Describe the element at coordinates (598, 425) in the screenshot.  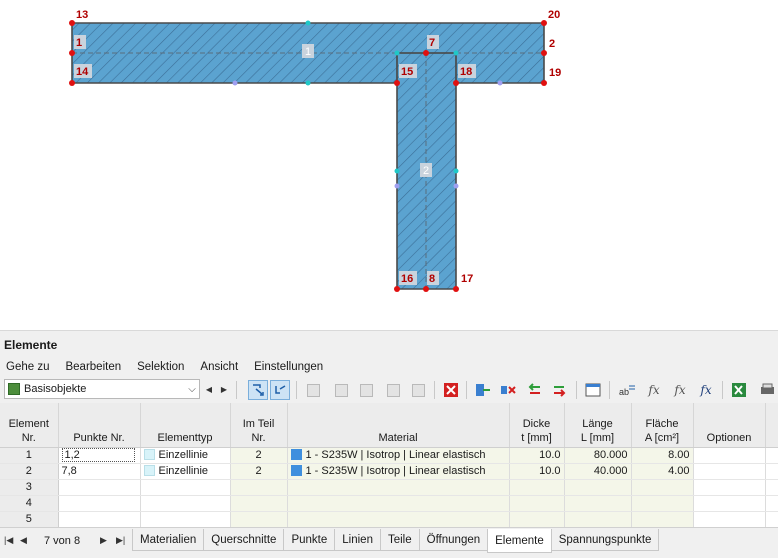
I see `col-header-length: Länge L [mm]` at that location.